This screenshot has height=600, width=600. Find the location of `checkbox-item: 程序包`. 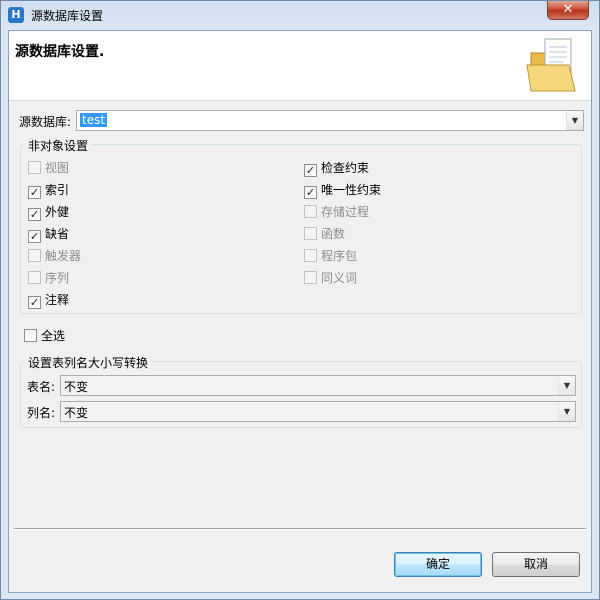

checkbox-item: 程序包 is located at coordinates (330, 255).